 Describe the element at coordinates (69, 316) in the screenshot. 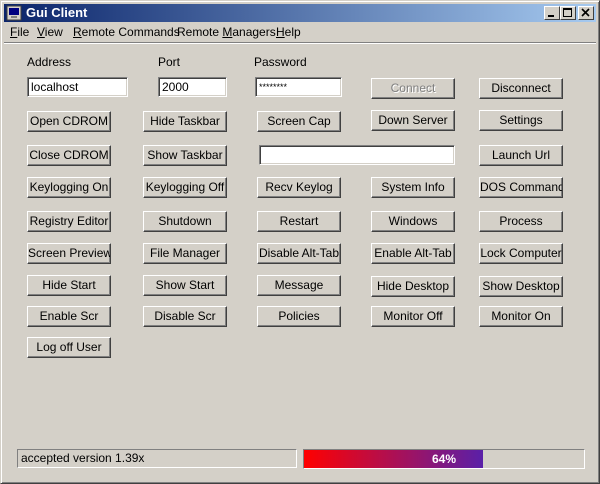

I see `enable-scr-button: Enable Scr` at that location.